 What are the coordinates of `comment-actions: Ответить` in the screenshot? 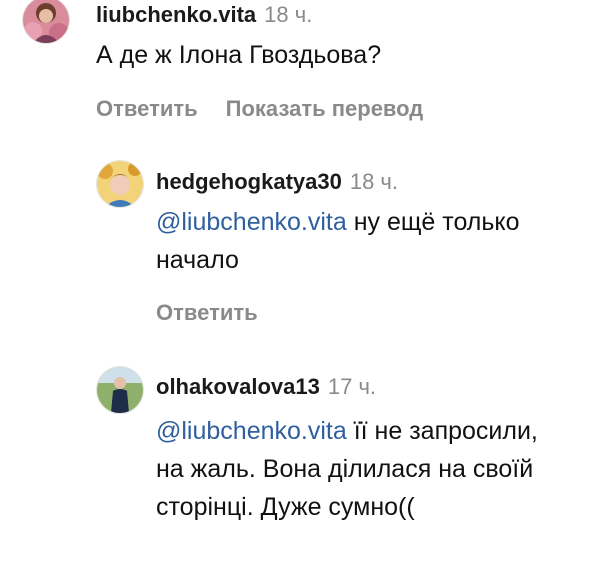 It's located at (221, 313).